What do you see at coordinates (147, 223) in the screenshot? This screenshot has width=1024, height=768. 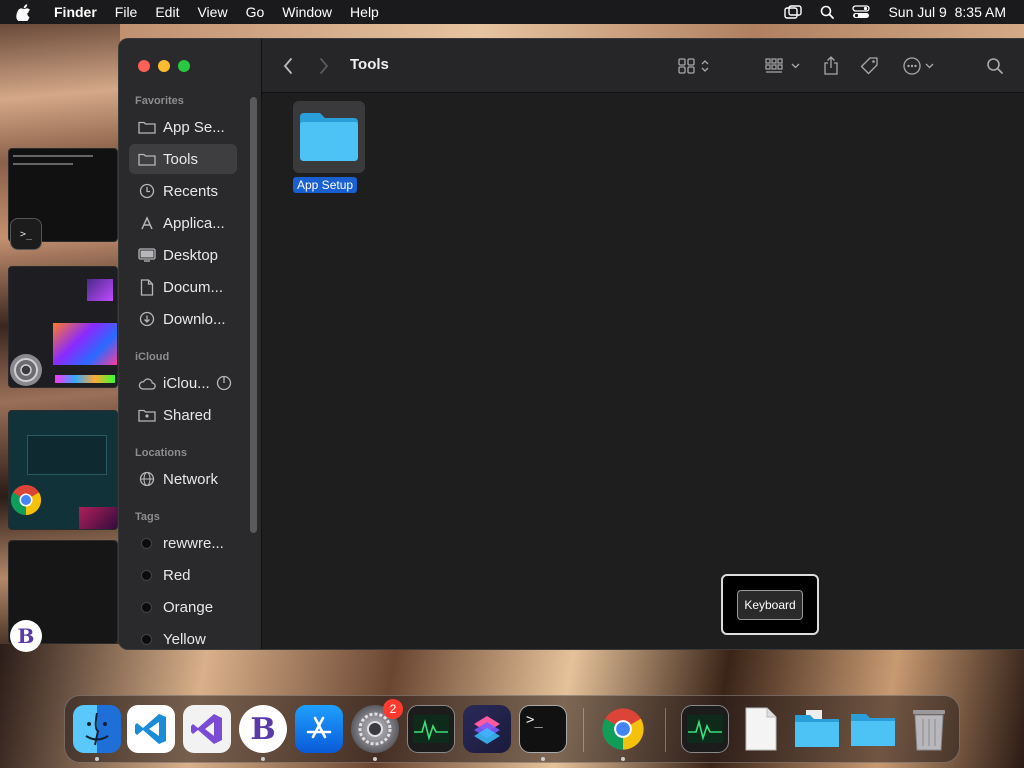 I see `applications-icon` at bounding box center [147, 223].